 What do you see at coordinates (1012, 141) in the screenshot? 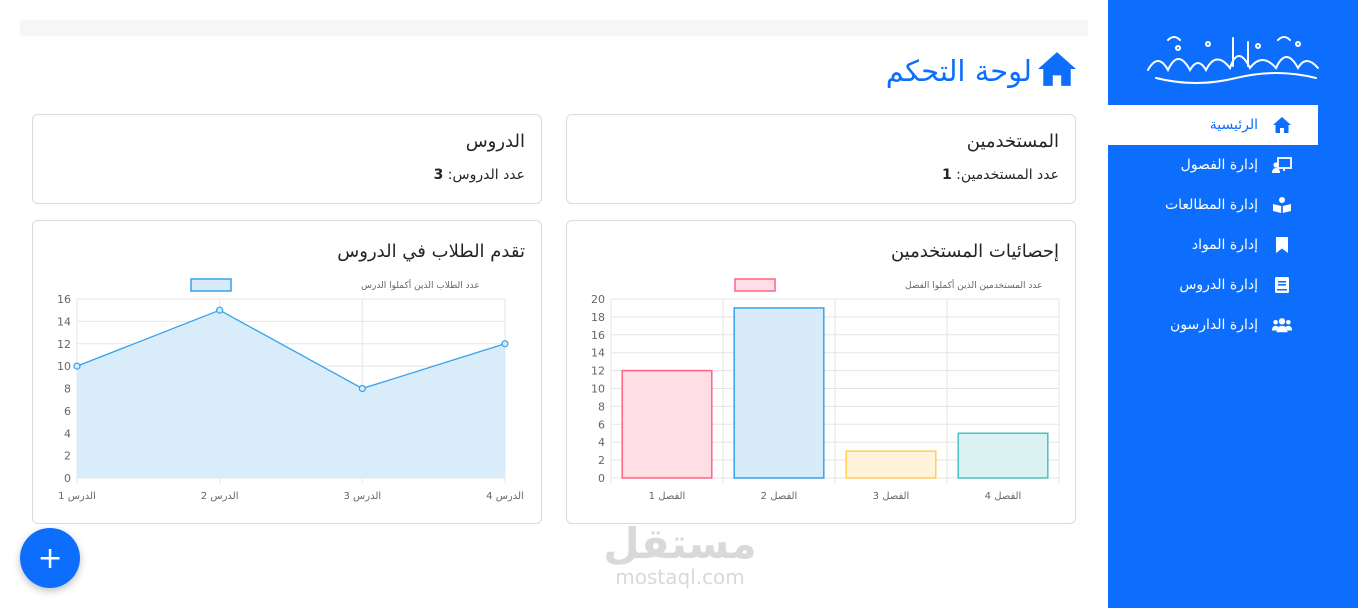
I see `users-card-title: المستخدمين` at bounding box center [1012, 141].